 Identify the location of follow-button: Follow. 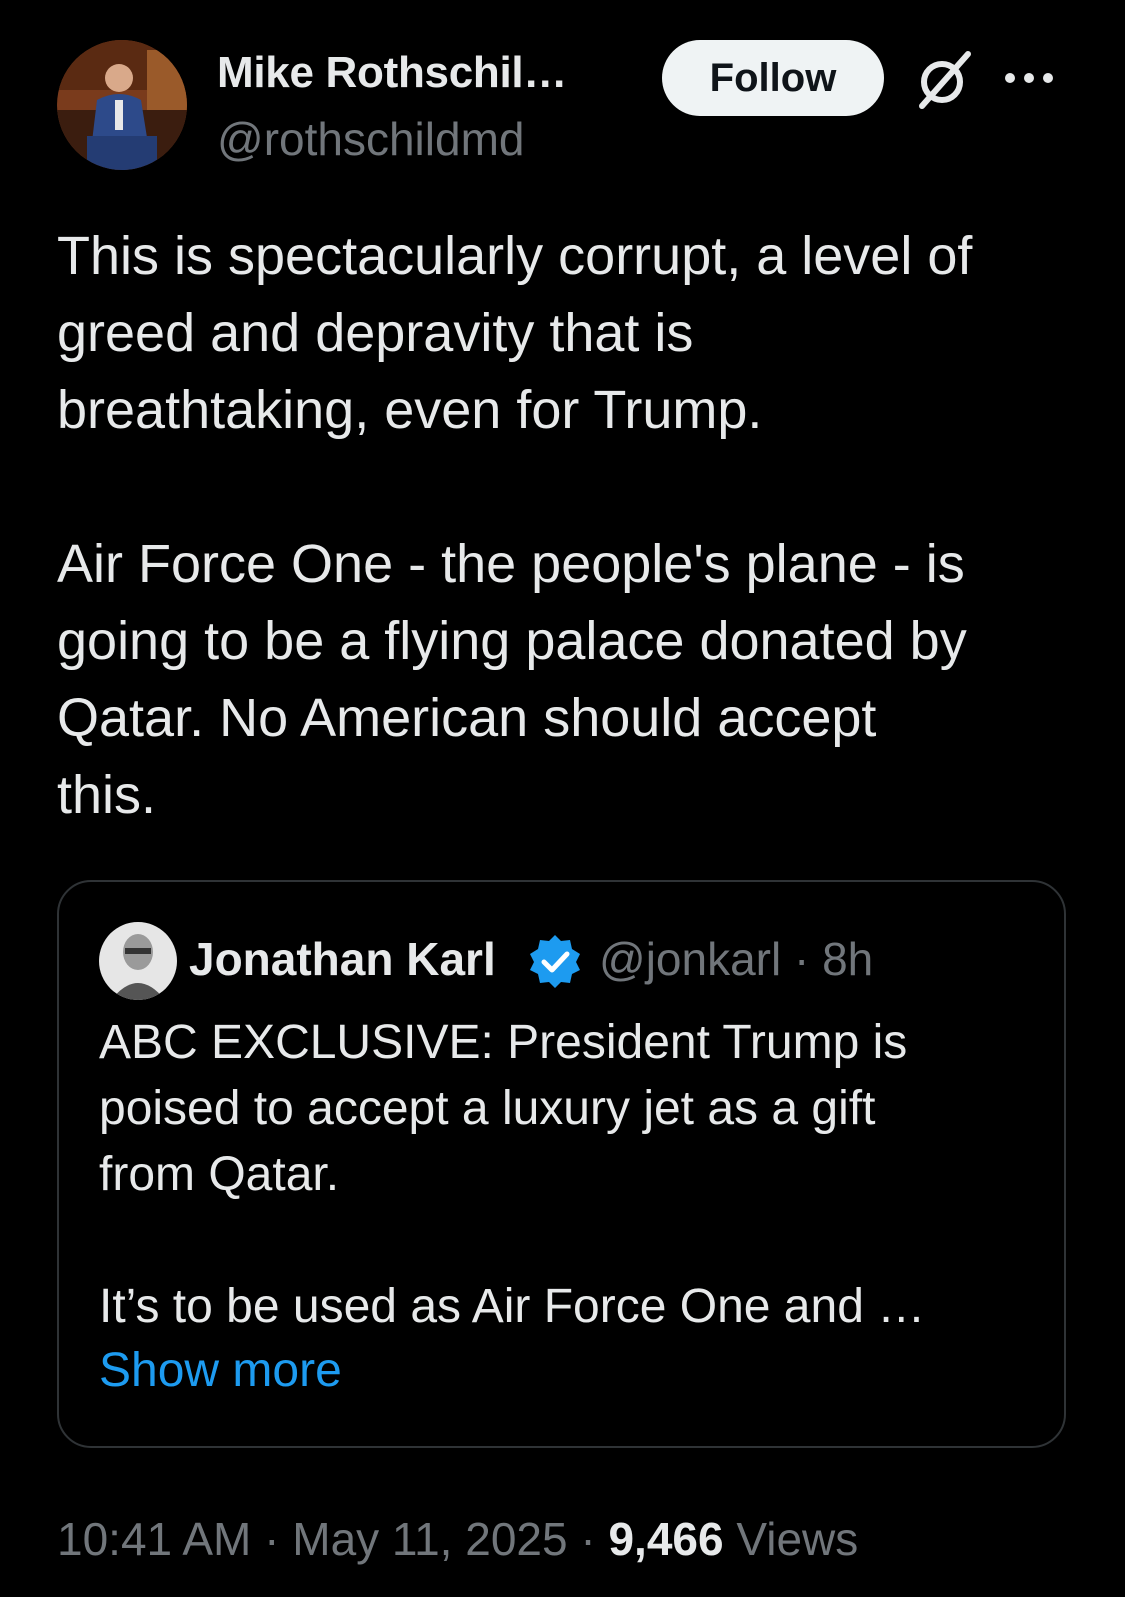
(773, 78).